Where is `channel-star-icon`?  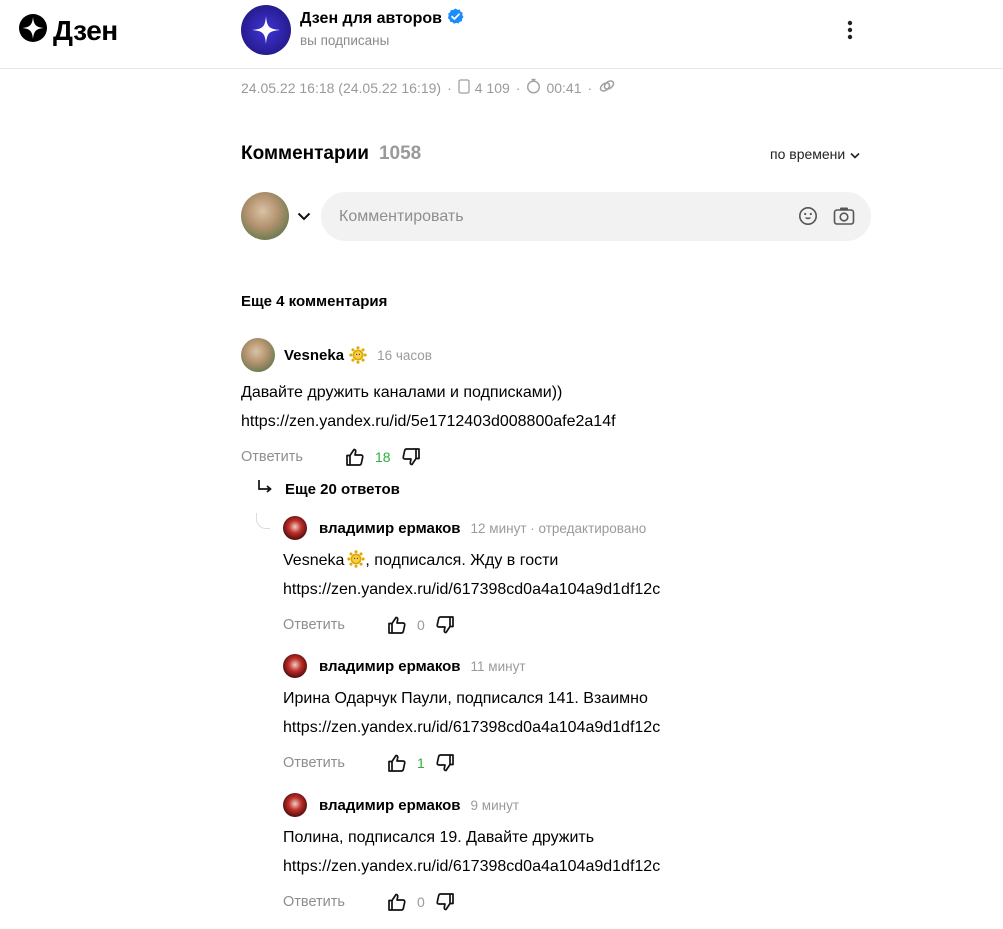 channel-star-icon is located at coordinates (266, 30).